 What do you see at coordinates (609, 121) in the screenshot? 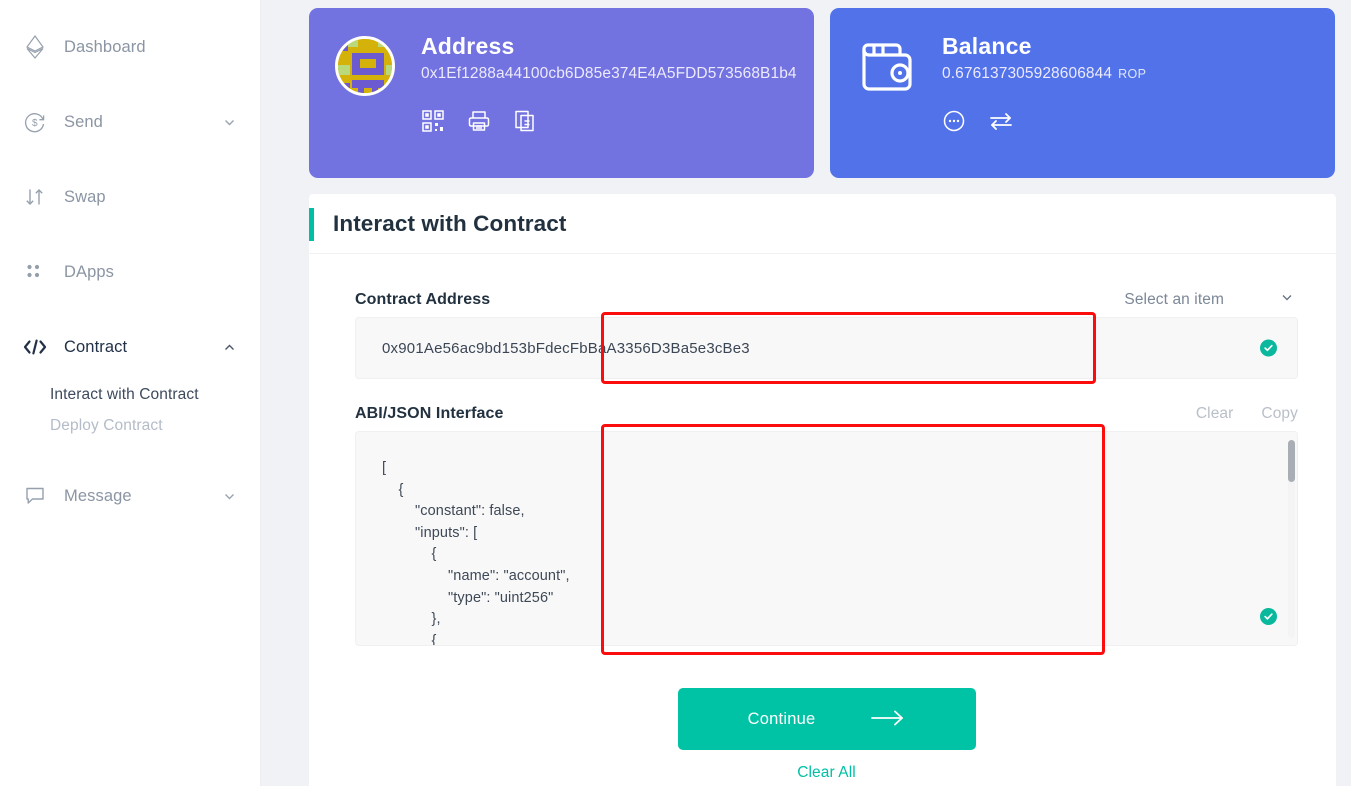
I see `address-card-actions` at bounding box center [609, 121].